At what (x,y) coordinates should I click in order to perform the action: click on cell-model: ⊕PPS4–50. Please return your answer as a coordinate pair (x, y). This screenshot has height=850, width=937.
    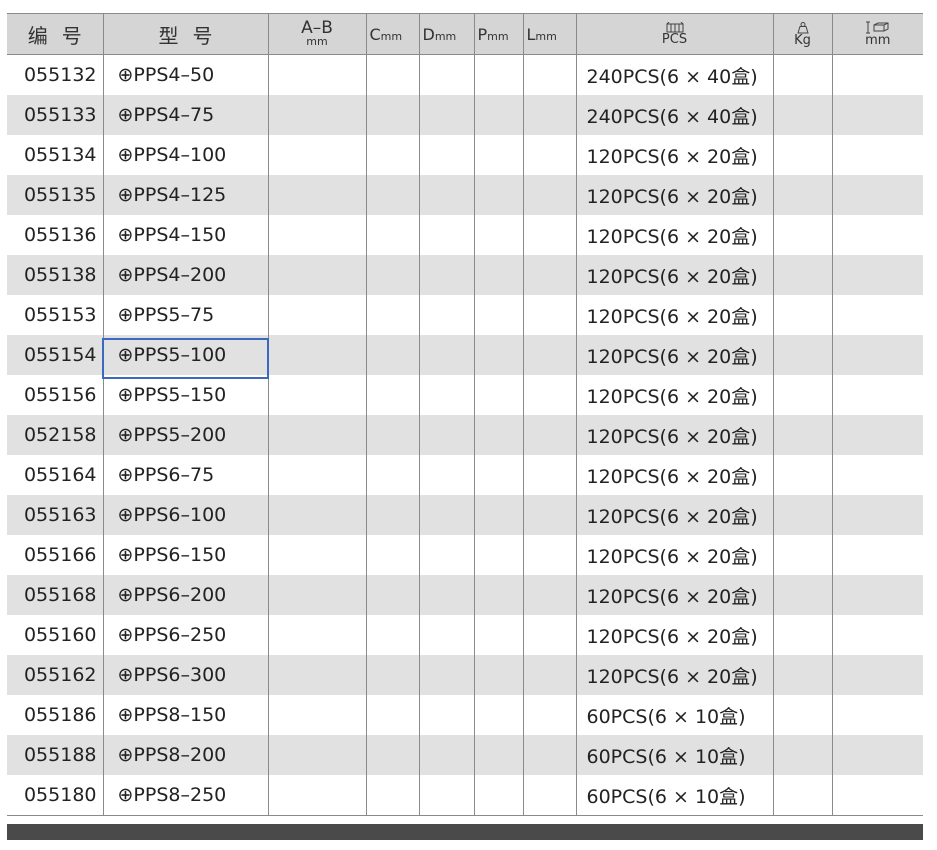
    Looking at the image, I should click on (185, 74).